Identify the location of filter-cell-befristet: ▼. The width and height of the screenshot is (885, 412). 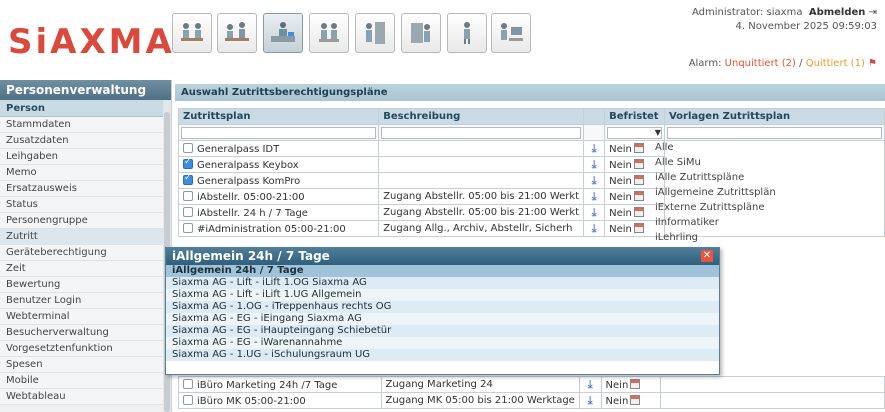
(634, 132).